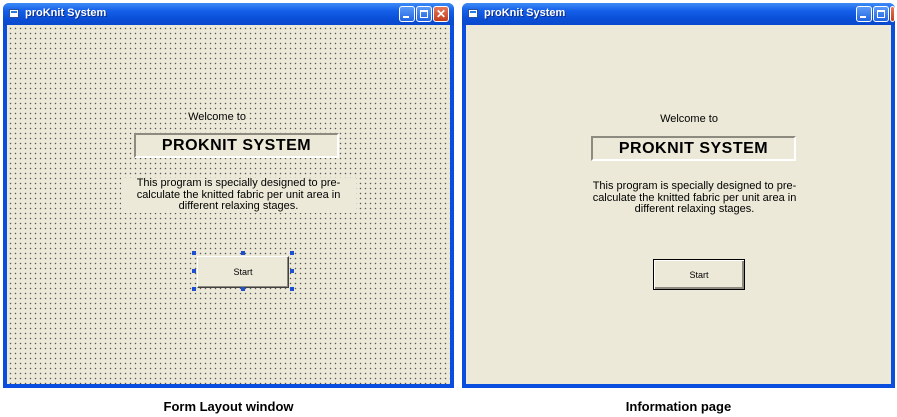 This screenshot has width=897, height=417. I want to click on form-layout-caption: Form Layout window, so click(228, 406).